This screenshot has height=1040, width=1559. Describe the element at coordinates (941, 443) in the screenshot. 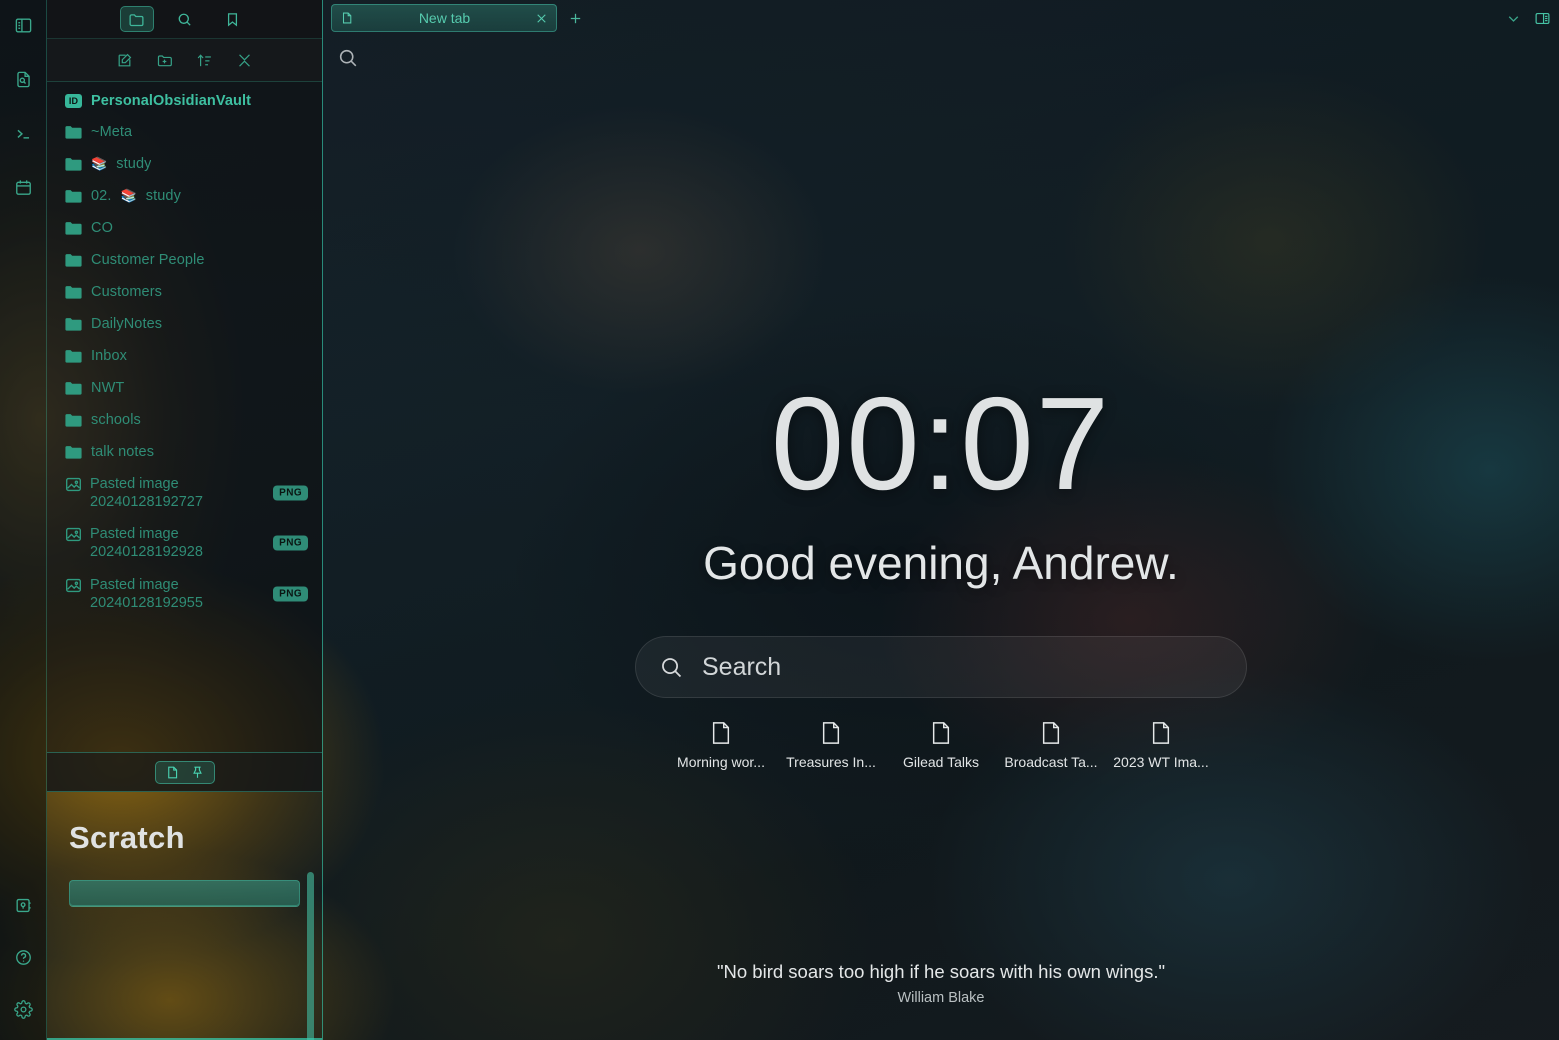

I see `clock: 00:07` at that location.